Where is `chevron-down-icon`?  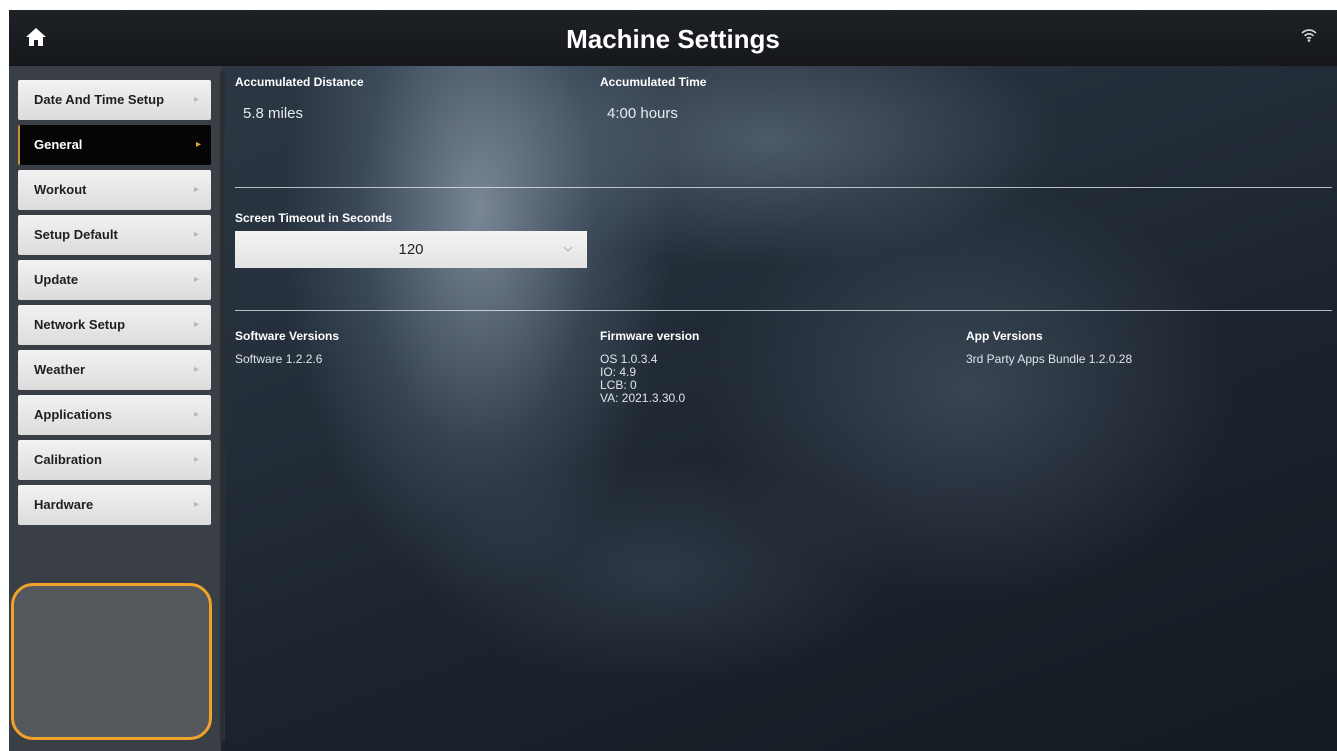 chevron-down-icon is located at coordinates (568, 249).